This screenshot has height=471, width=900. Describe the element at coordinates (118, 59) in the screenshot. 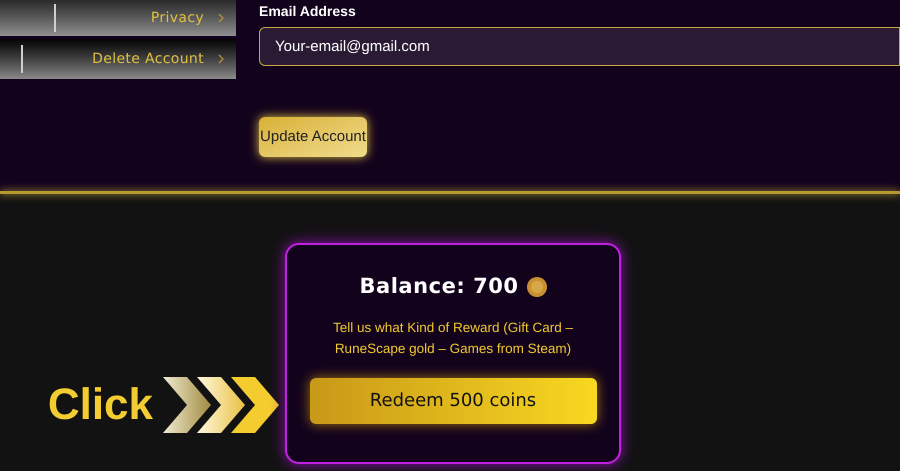

I see `sidebar-item: Delete Account` at that location.